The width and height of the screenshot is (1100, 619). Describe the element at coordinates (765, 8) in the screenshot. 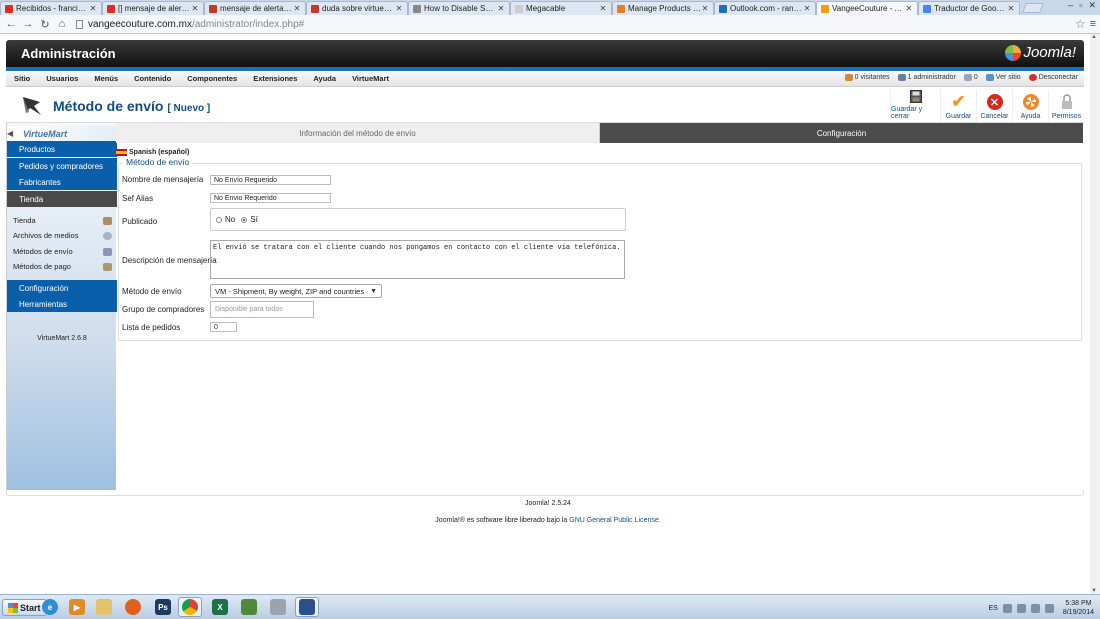

I see `browser-tab: Outlook.com - randall ✕` at that location.